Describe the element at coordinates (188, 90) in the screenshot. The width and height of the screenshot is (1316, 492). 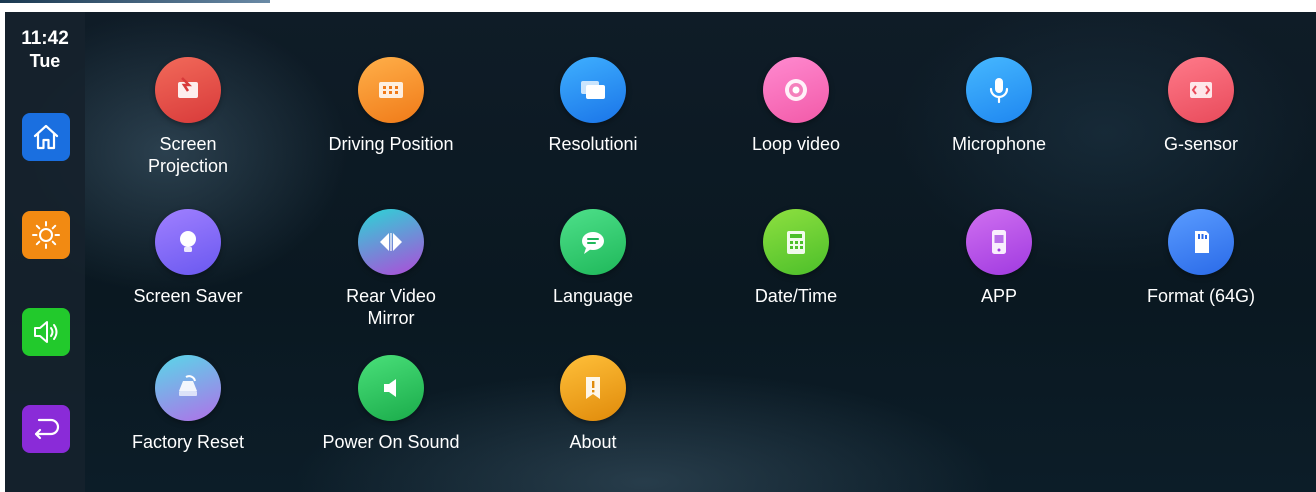
I see `screen-projection-icon` at that location.